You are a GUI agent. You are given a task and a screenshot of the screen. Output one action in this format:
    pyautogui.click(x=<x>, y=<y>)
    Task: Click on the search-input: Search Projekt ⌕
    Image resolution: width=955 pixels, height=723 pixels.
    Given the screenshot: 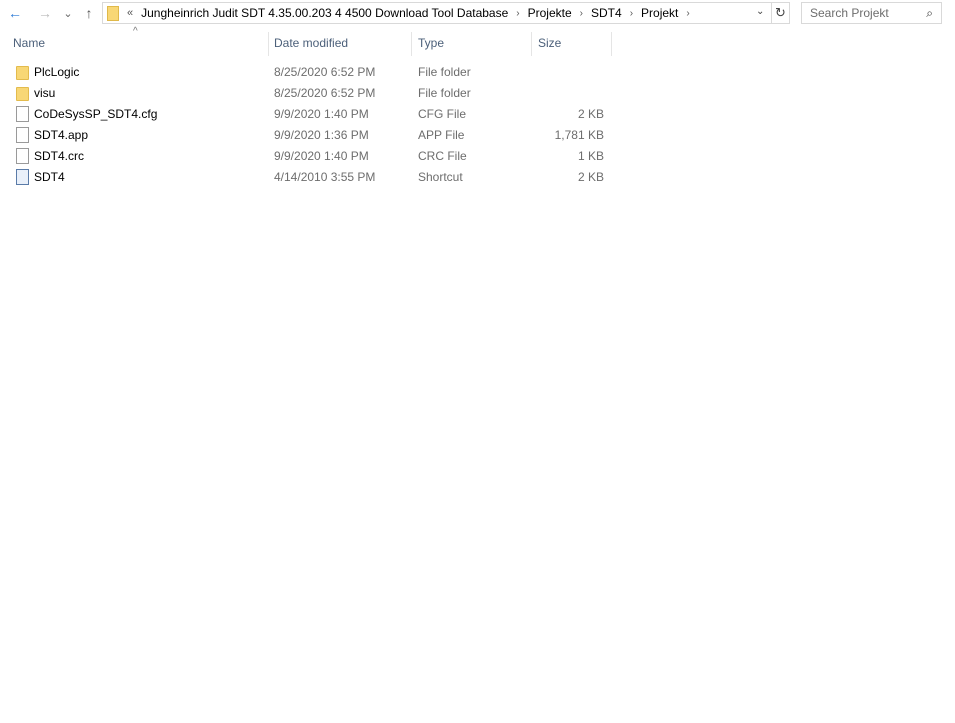 What is the action you would take?
    pyautogui.click(x=871, y=13)
    